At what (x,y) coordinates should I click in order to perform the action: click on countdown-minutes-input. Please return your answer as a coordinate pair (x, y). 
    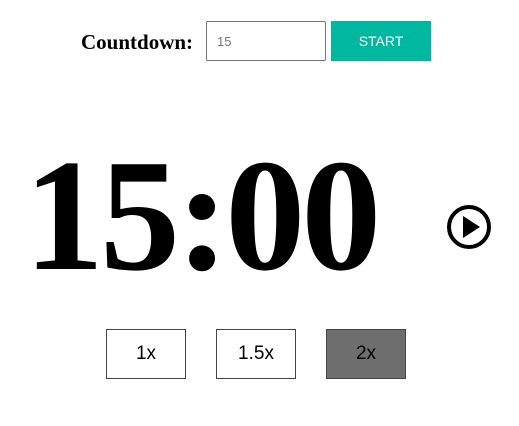
    Looking at the image, I should click on (266, 41).